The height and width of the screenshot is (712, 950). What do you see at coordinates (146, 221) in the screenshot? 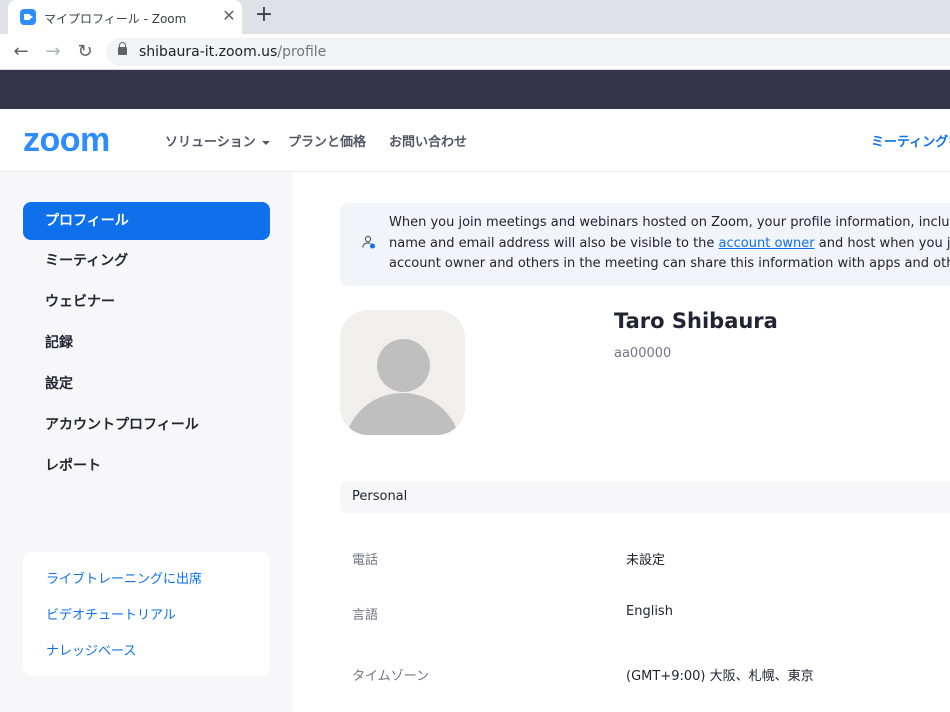
I see `sidebar-item-profile: プロフィール` at bounding box center [146, 221].